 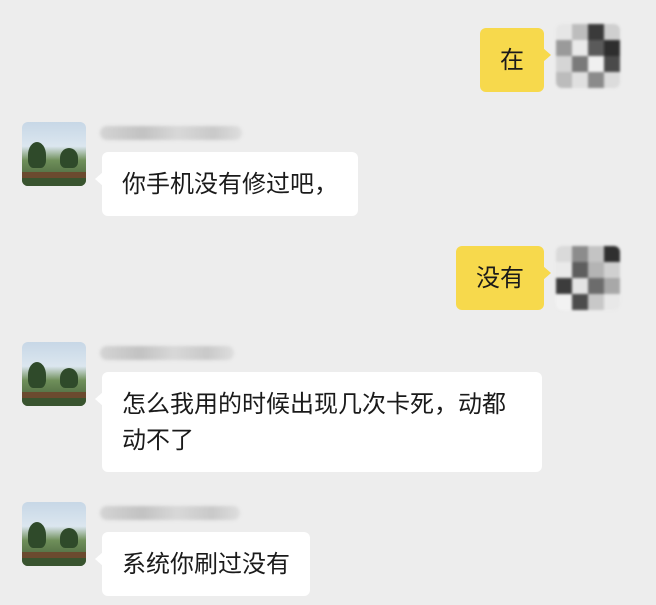 What do you see at coordinates (230, 184) in the screenshot?
I see `message-text: 你手机没有修过吧，` at bounding box center [230, 184].